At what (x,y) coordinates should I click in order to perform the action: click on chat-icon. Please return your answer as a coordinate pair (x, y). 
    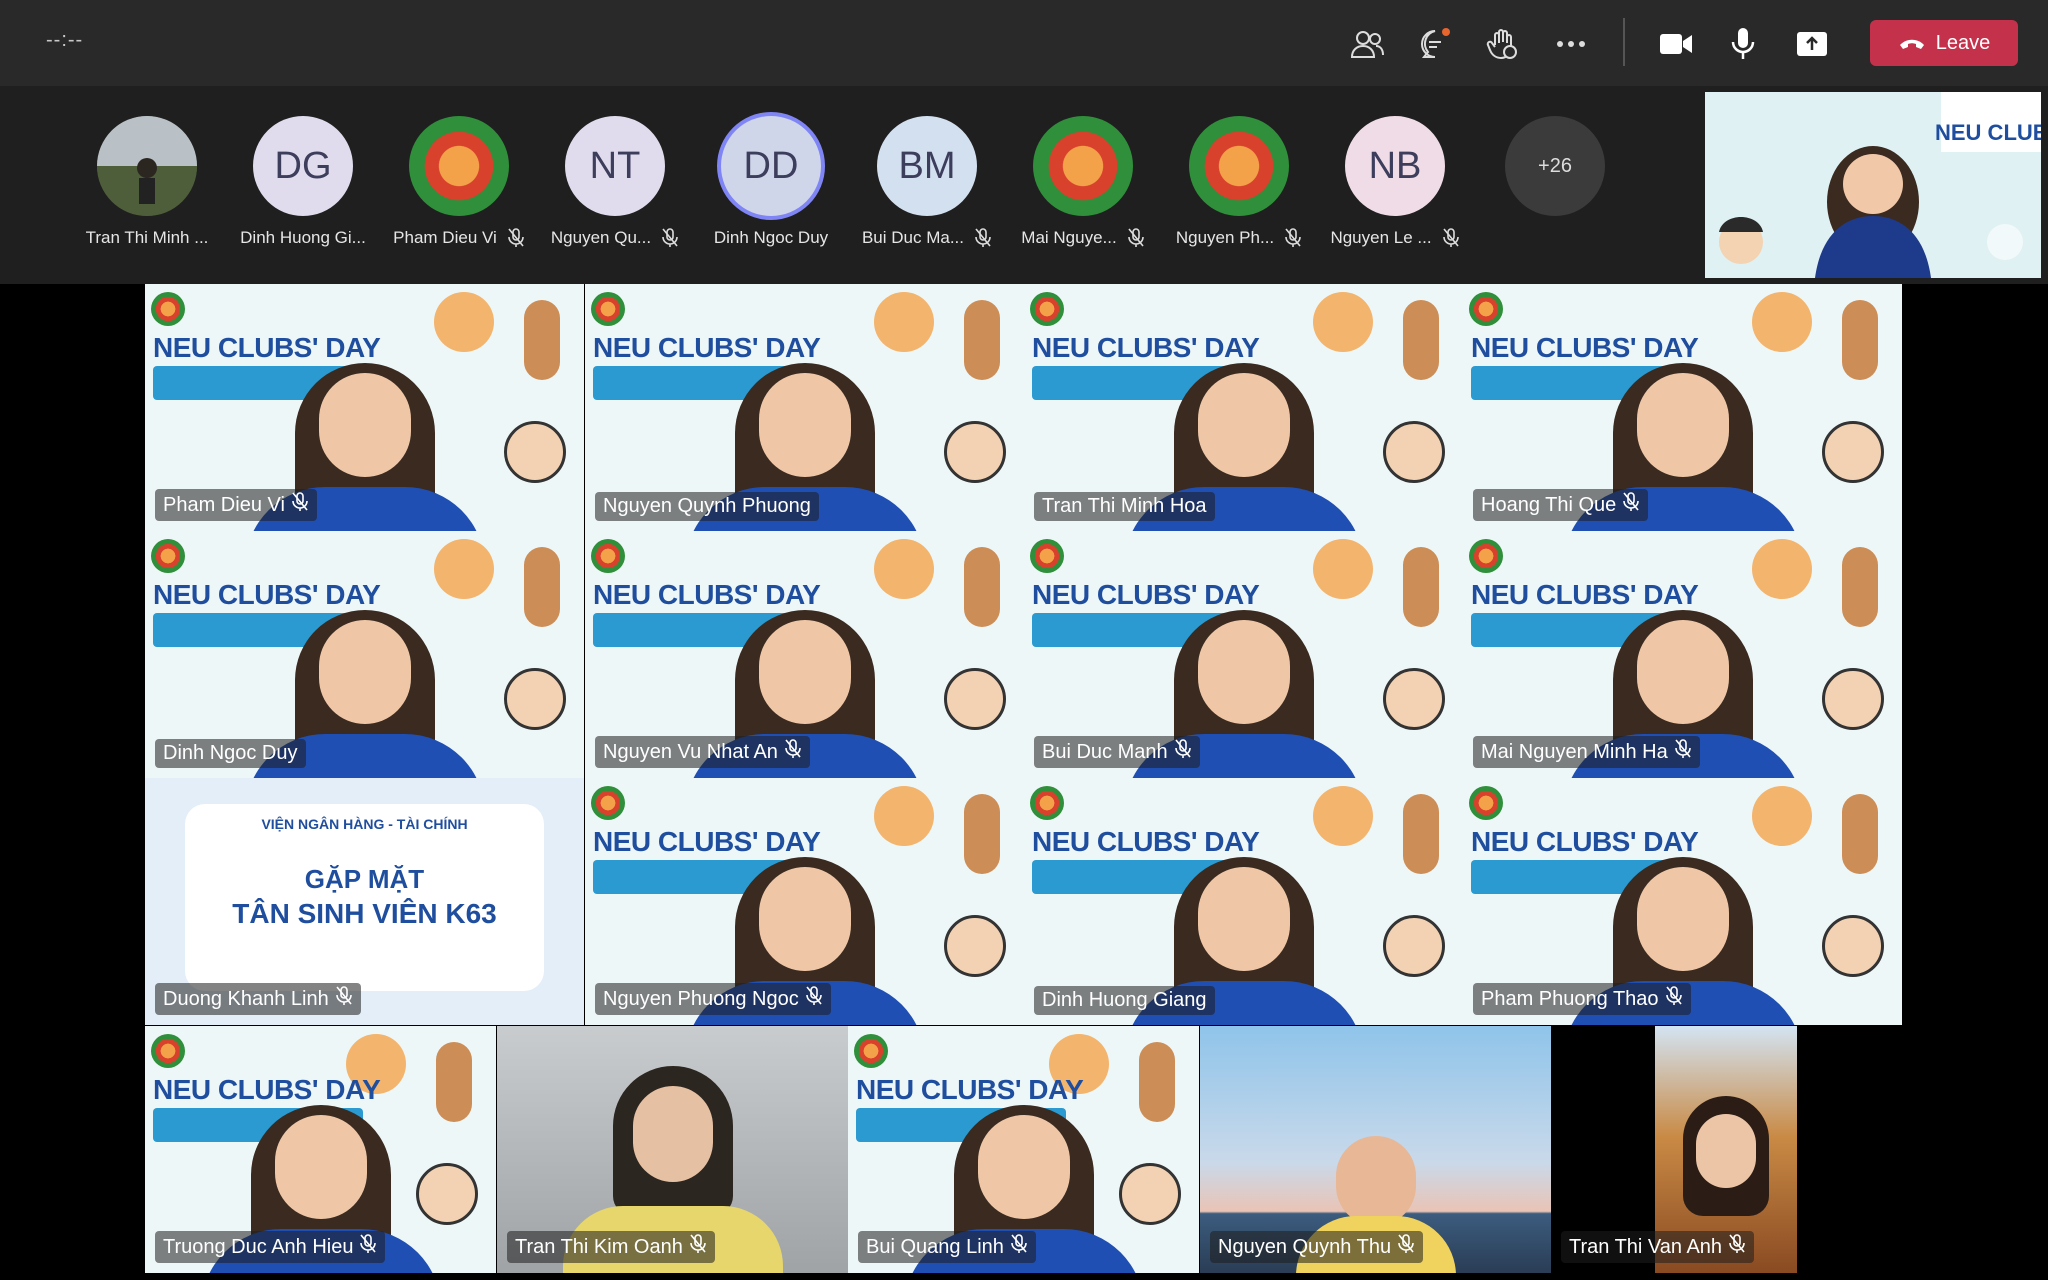
    Looking at the image, I should click on (1435, 44).